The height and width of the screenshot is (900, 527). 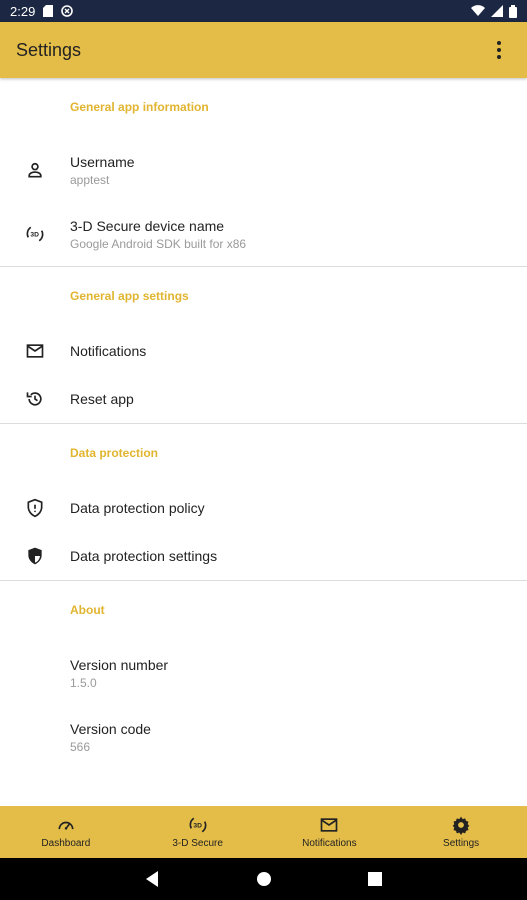 I want to click on nav-label: 3-D Secure, so click(x=197, y=843).